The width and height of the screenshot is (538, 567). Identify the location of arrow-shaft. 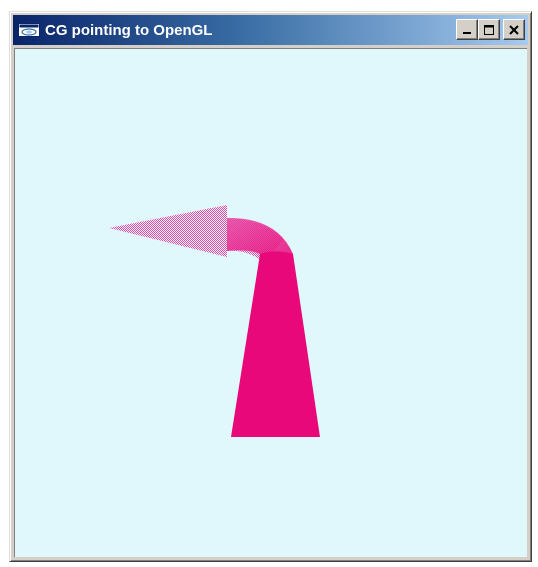
(275, 344).